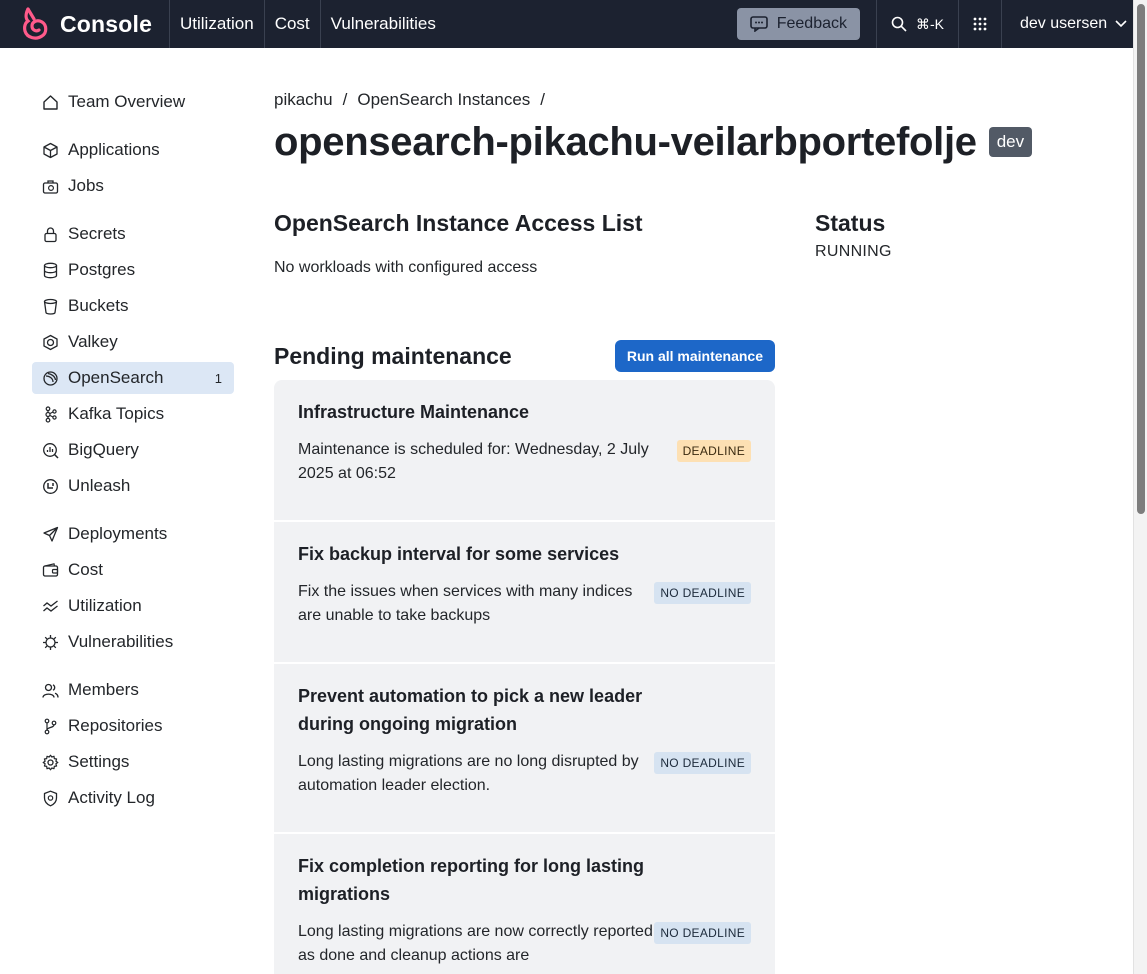  I want to click on brand: Console, so click(85, 24).